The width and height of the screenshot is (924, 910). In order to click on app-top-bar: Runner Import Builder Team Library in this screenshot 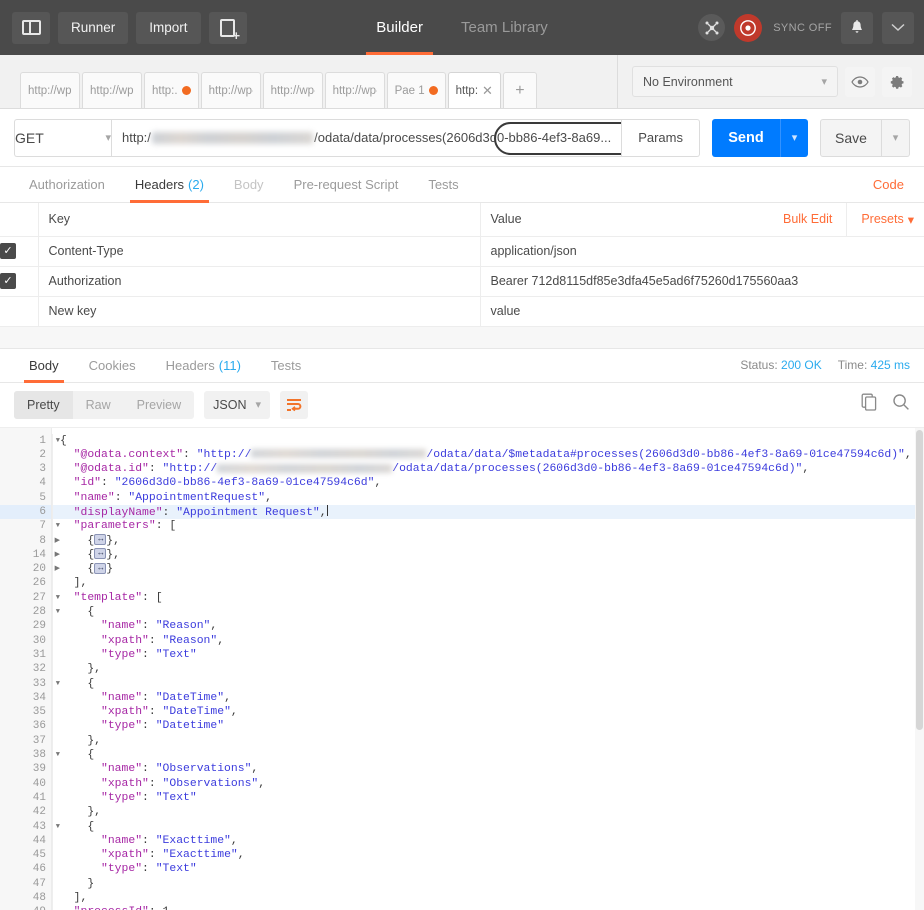, I will do `click(462, 27)`.